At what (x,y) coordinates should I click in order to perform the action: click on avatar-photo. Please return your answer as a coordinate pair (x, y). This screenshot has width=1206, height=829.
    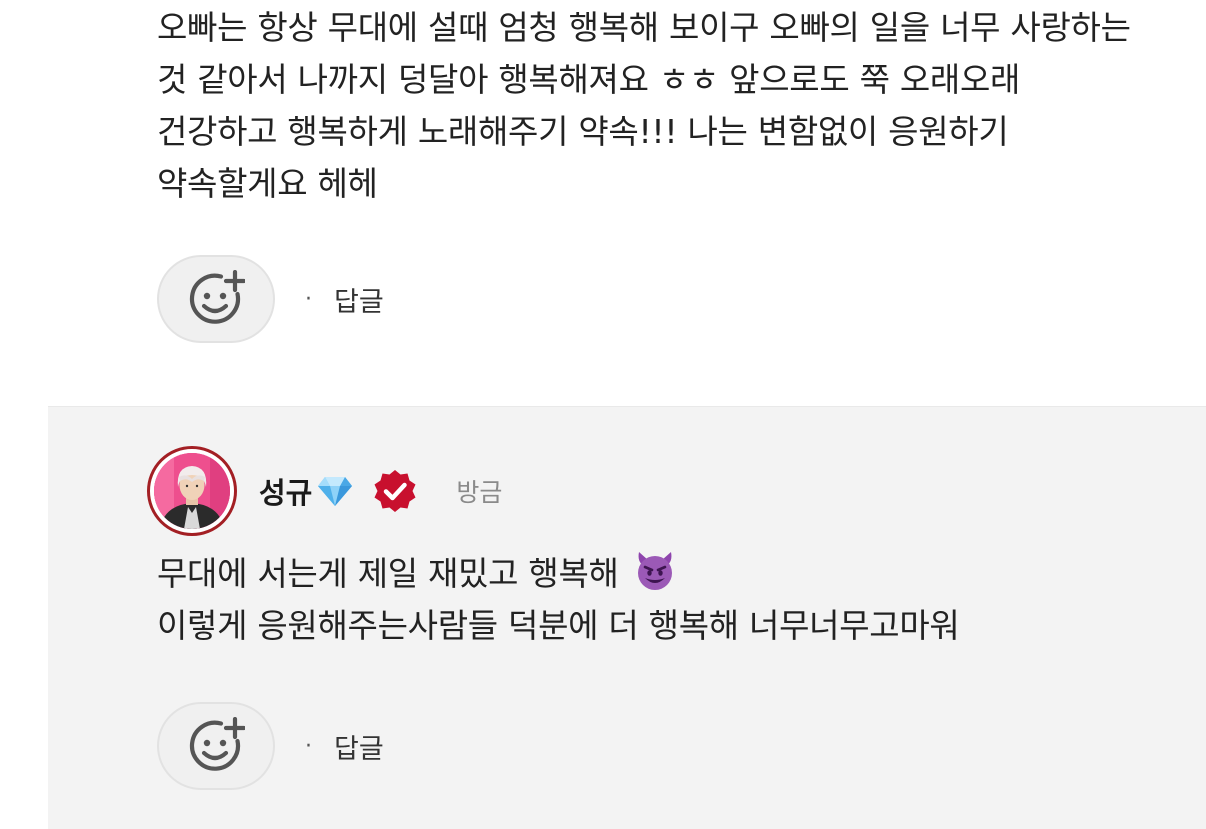
    Looking at the image, I should click on (192, 491).